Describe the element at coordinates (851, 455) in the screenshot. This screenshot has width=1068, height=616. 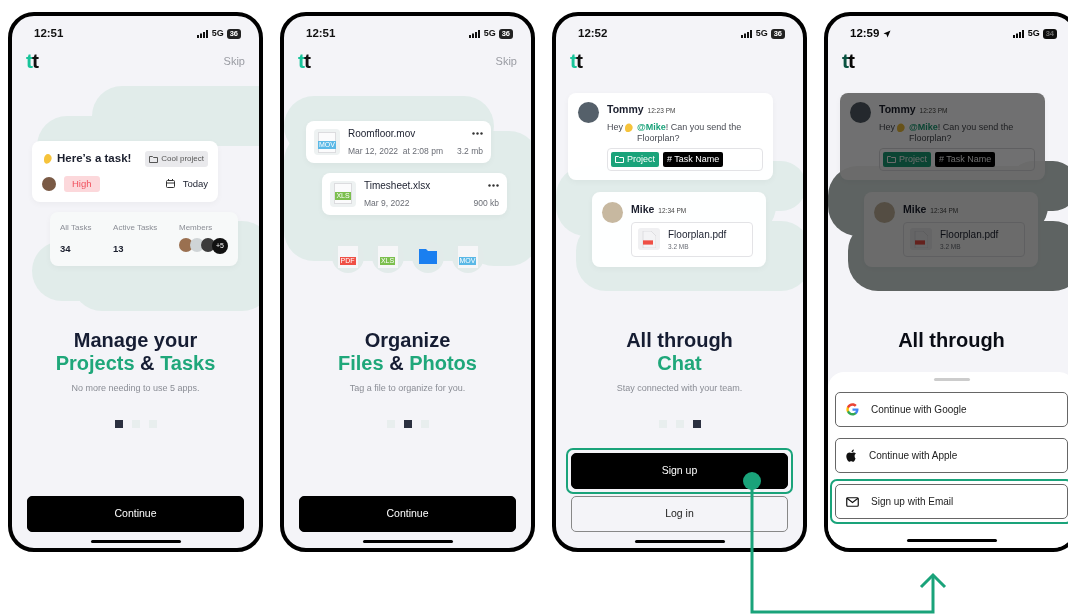
I see `apple-icon` at that location.